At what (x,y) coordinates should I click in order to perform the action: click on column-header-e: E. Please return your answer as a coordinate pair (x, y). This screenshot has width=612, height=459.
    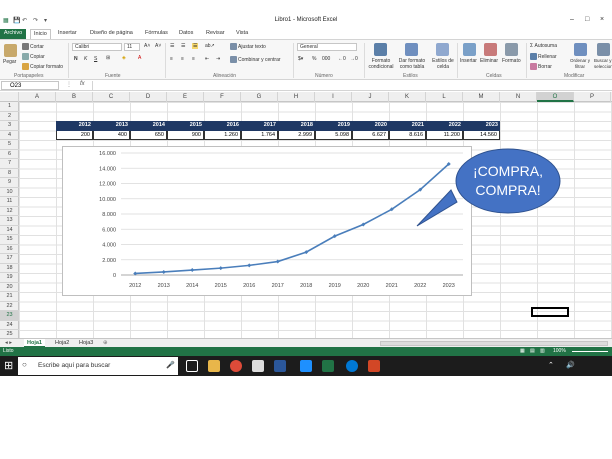
    Looking at the image, I should click on (185, 97).